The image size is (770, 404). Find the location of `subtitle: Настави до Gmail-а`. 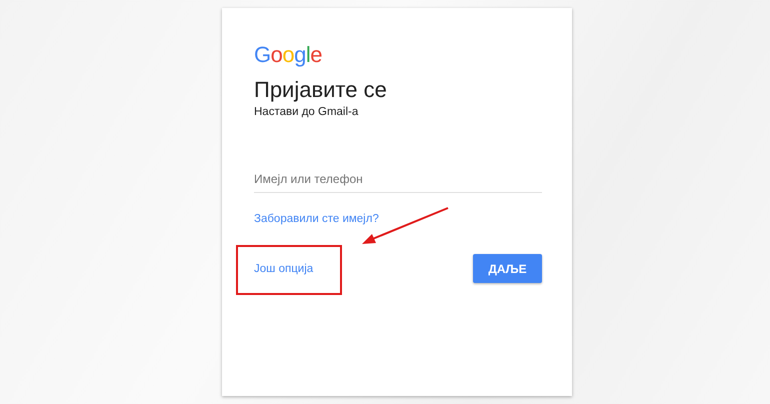

subtitle: Настави до Gmail-а is located at coordinates (306, 112).